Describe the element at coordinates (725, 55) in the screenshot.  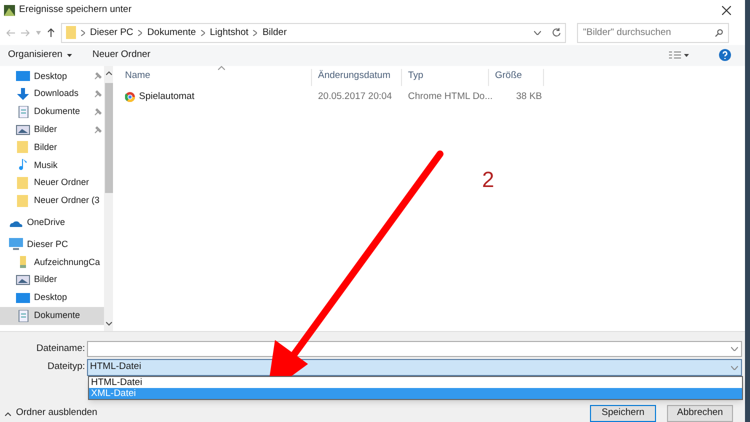
I see `help-icon` at that location.